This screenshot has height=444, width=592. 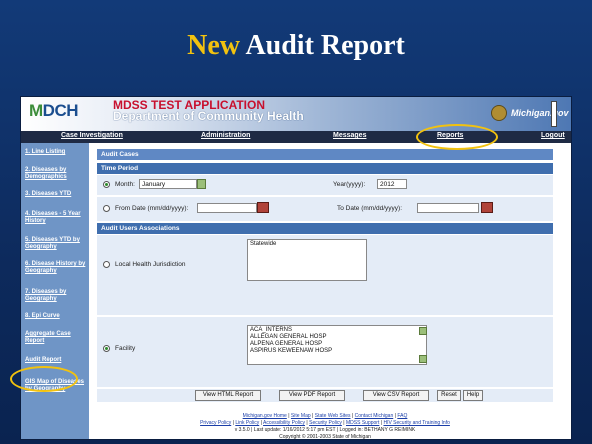 What do you see at coordinates (423, 359) in the screenshot?
I see `scroll-down-icon` at bounding box center [423, 359].